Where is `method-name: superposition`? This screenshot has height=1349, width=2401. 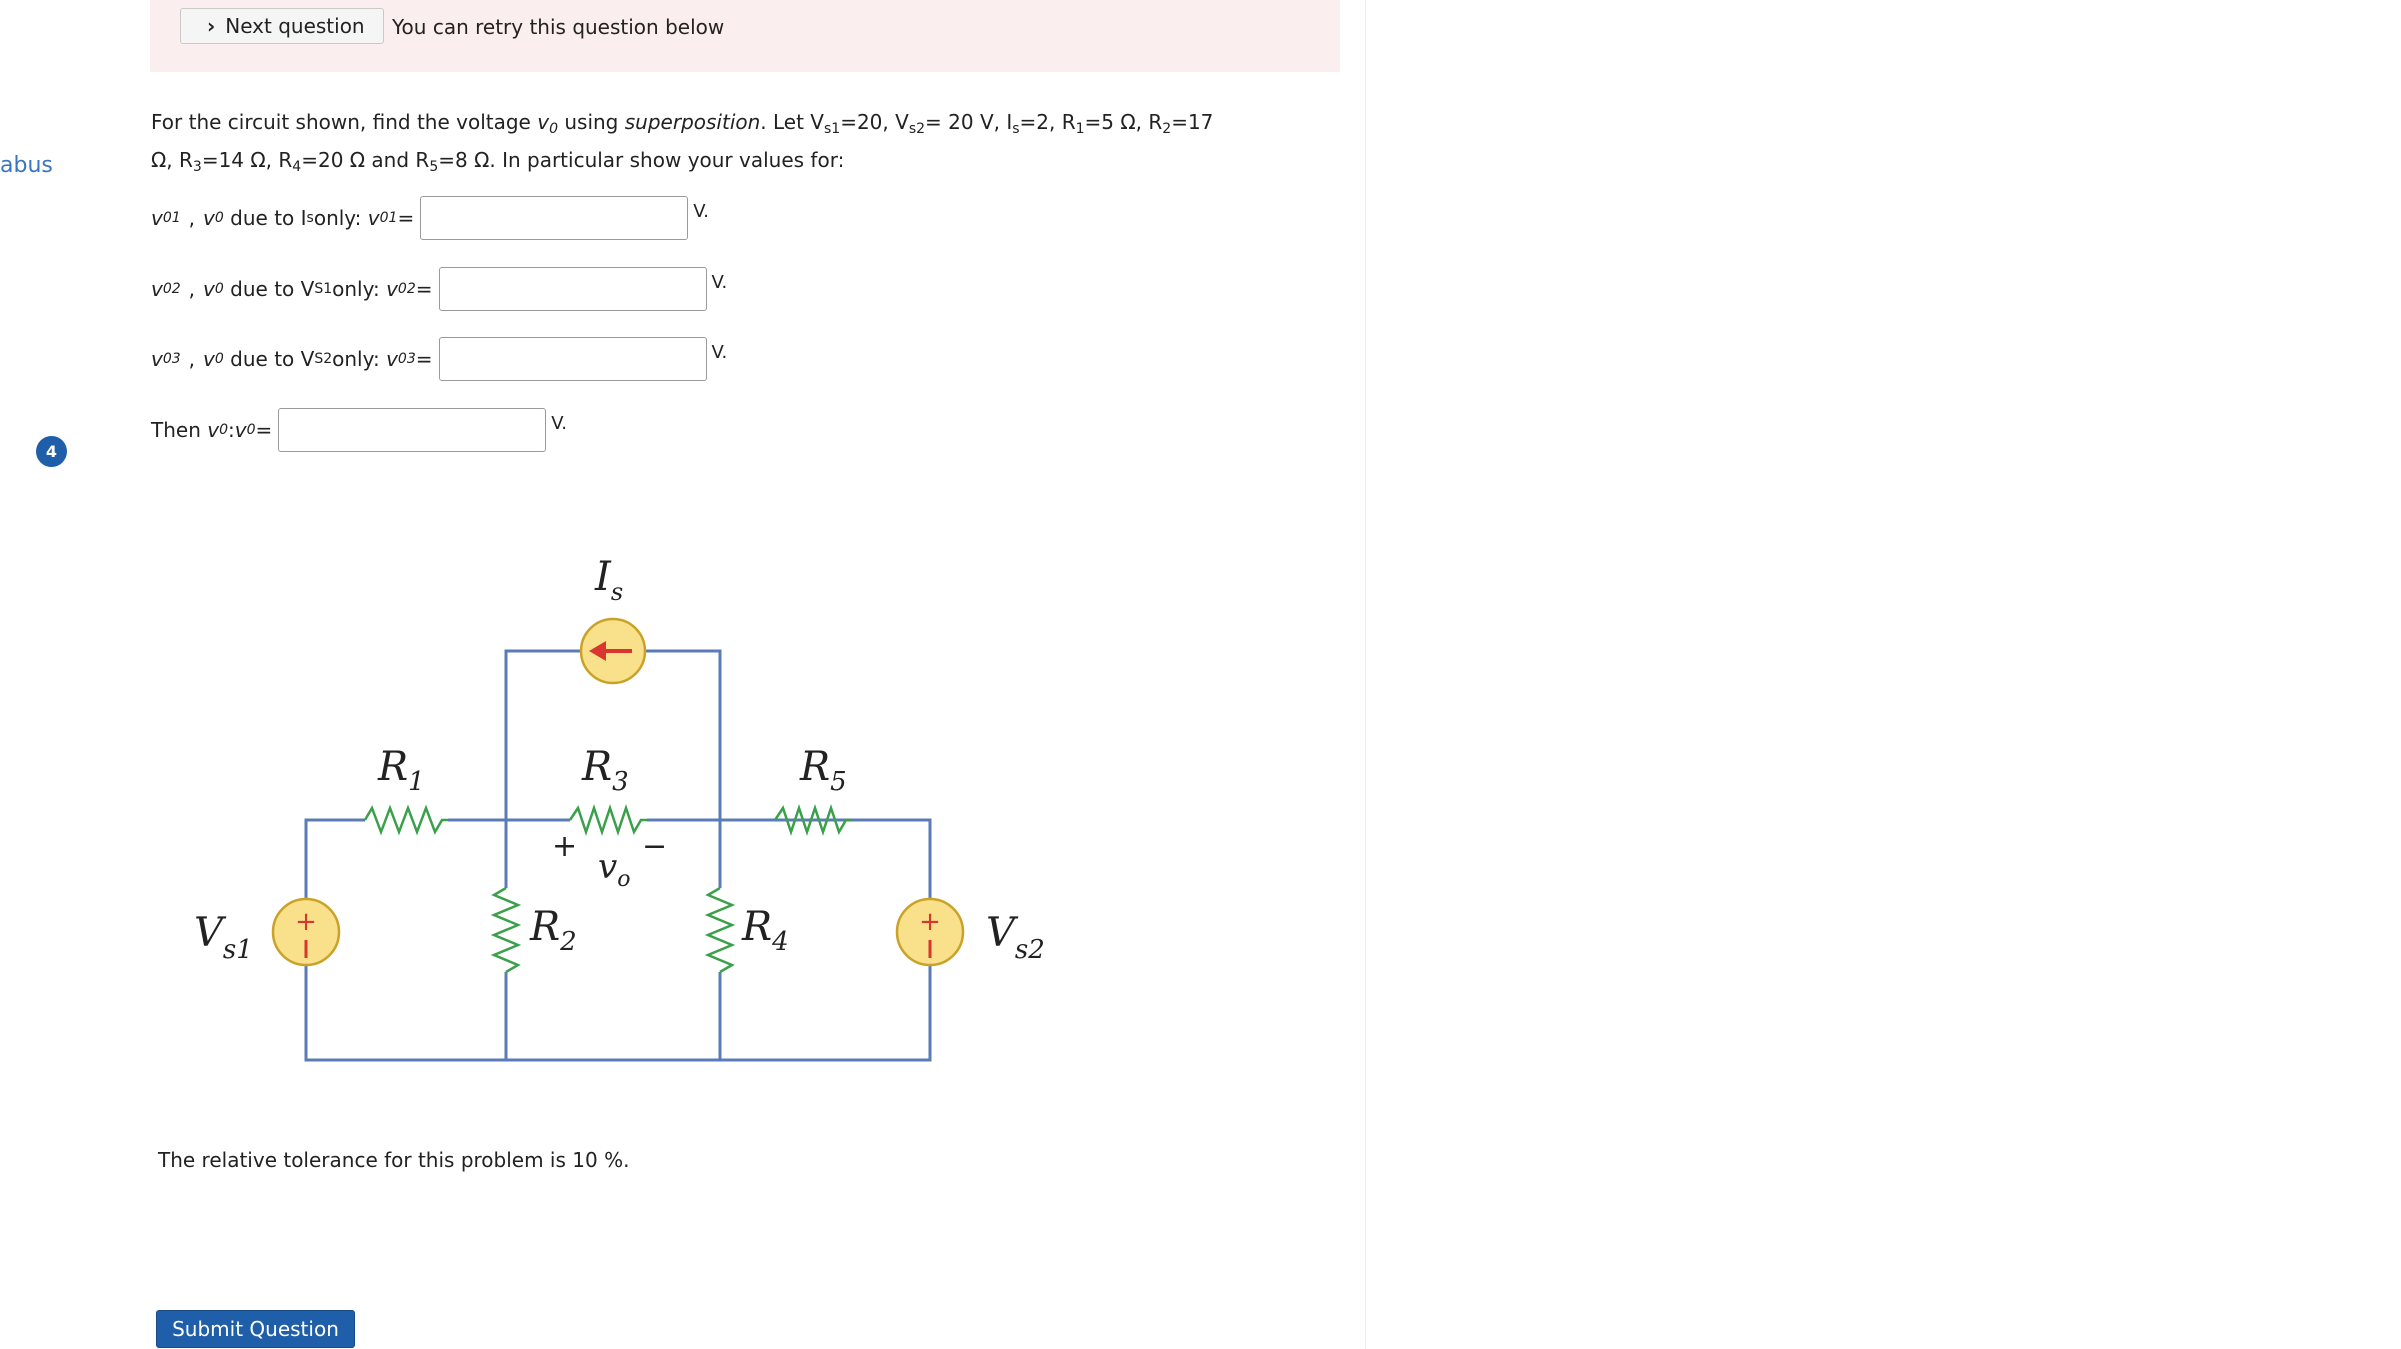
method-name: superposition is located at coordinates (692, 122).